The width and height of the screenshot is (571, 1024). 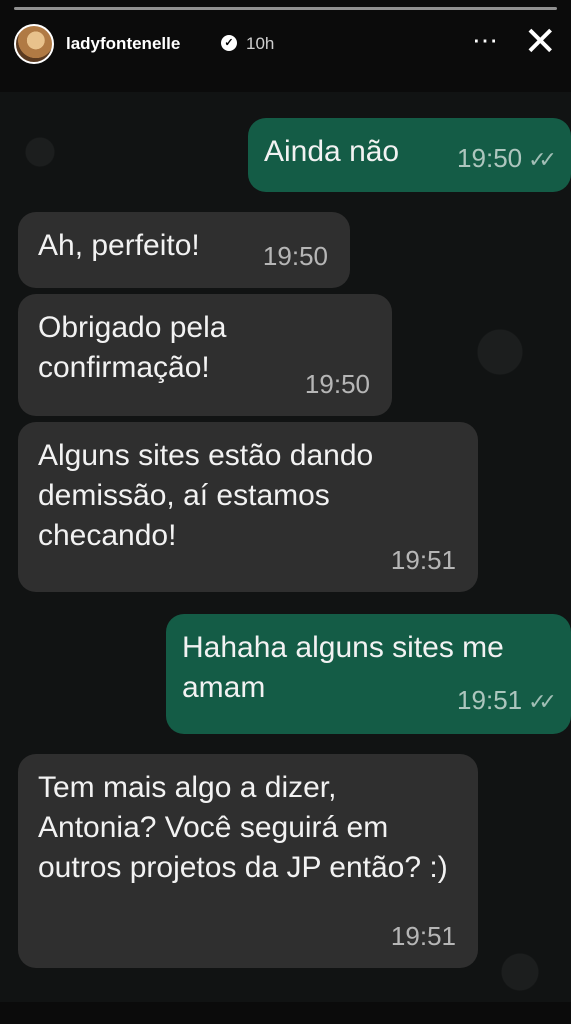 I want to click on bottom-bar, so click(x=285, y=1013).